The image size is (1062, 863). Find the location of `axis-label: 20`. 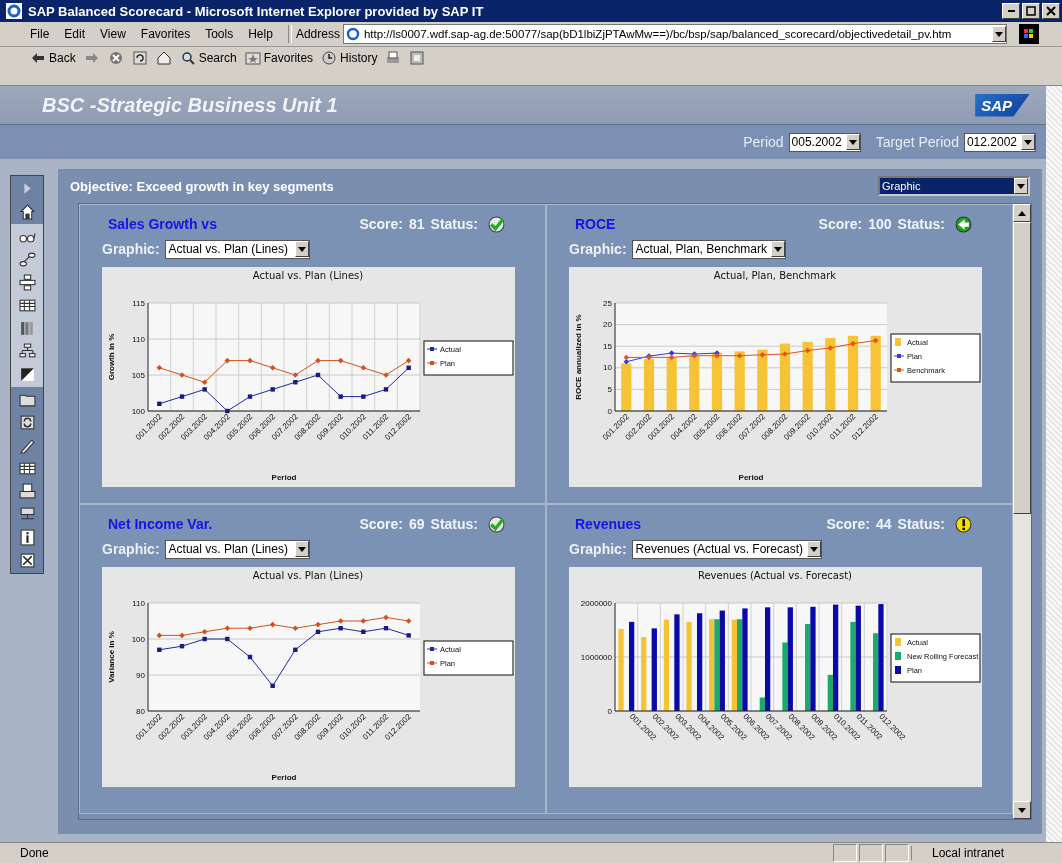

axis-label: 20 is located at coordinates (607, 325).